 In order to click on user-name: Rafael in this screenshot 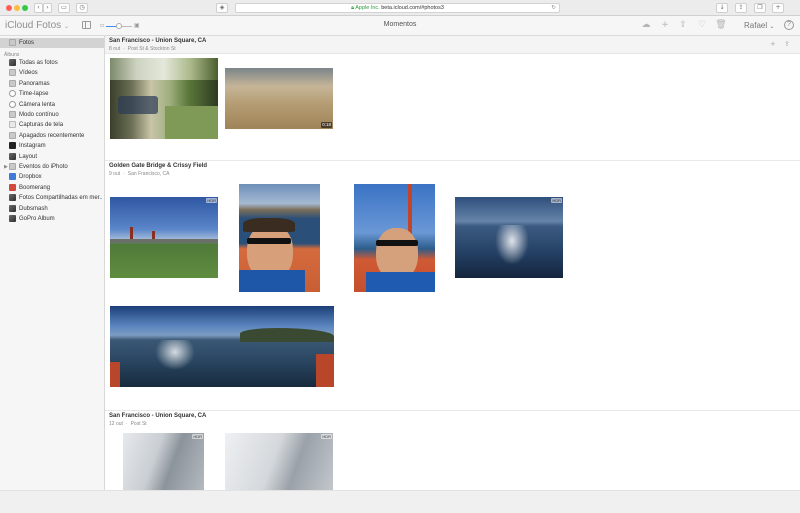, I will do `click(756, 25)`.